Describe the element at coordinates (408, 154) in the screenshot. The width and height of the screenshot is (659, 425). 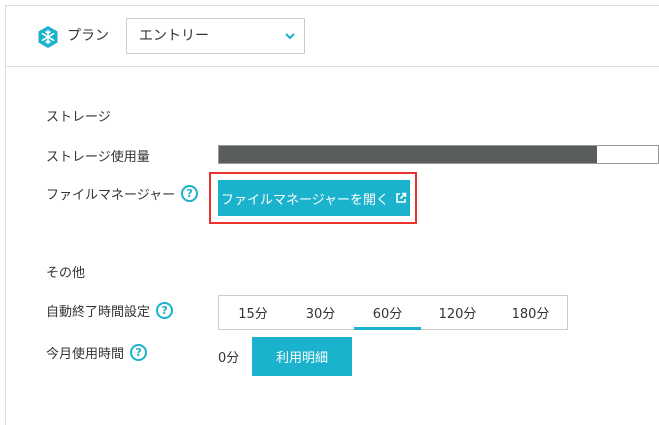
I see `storage-usage-fill` at that location.